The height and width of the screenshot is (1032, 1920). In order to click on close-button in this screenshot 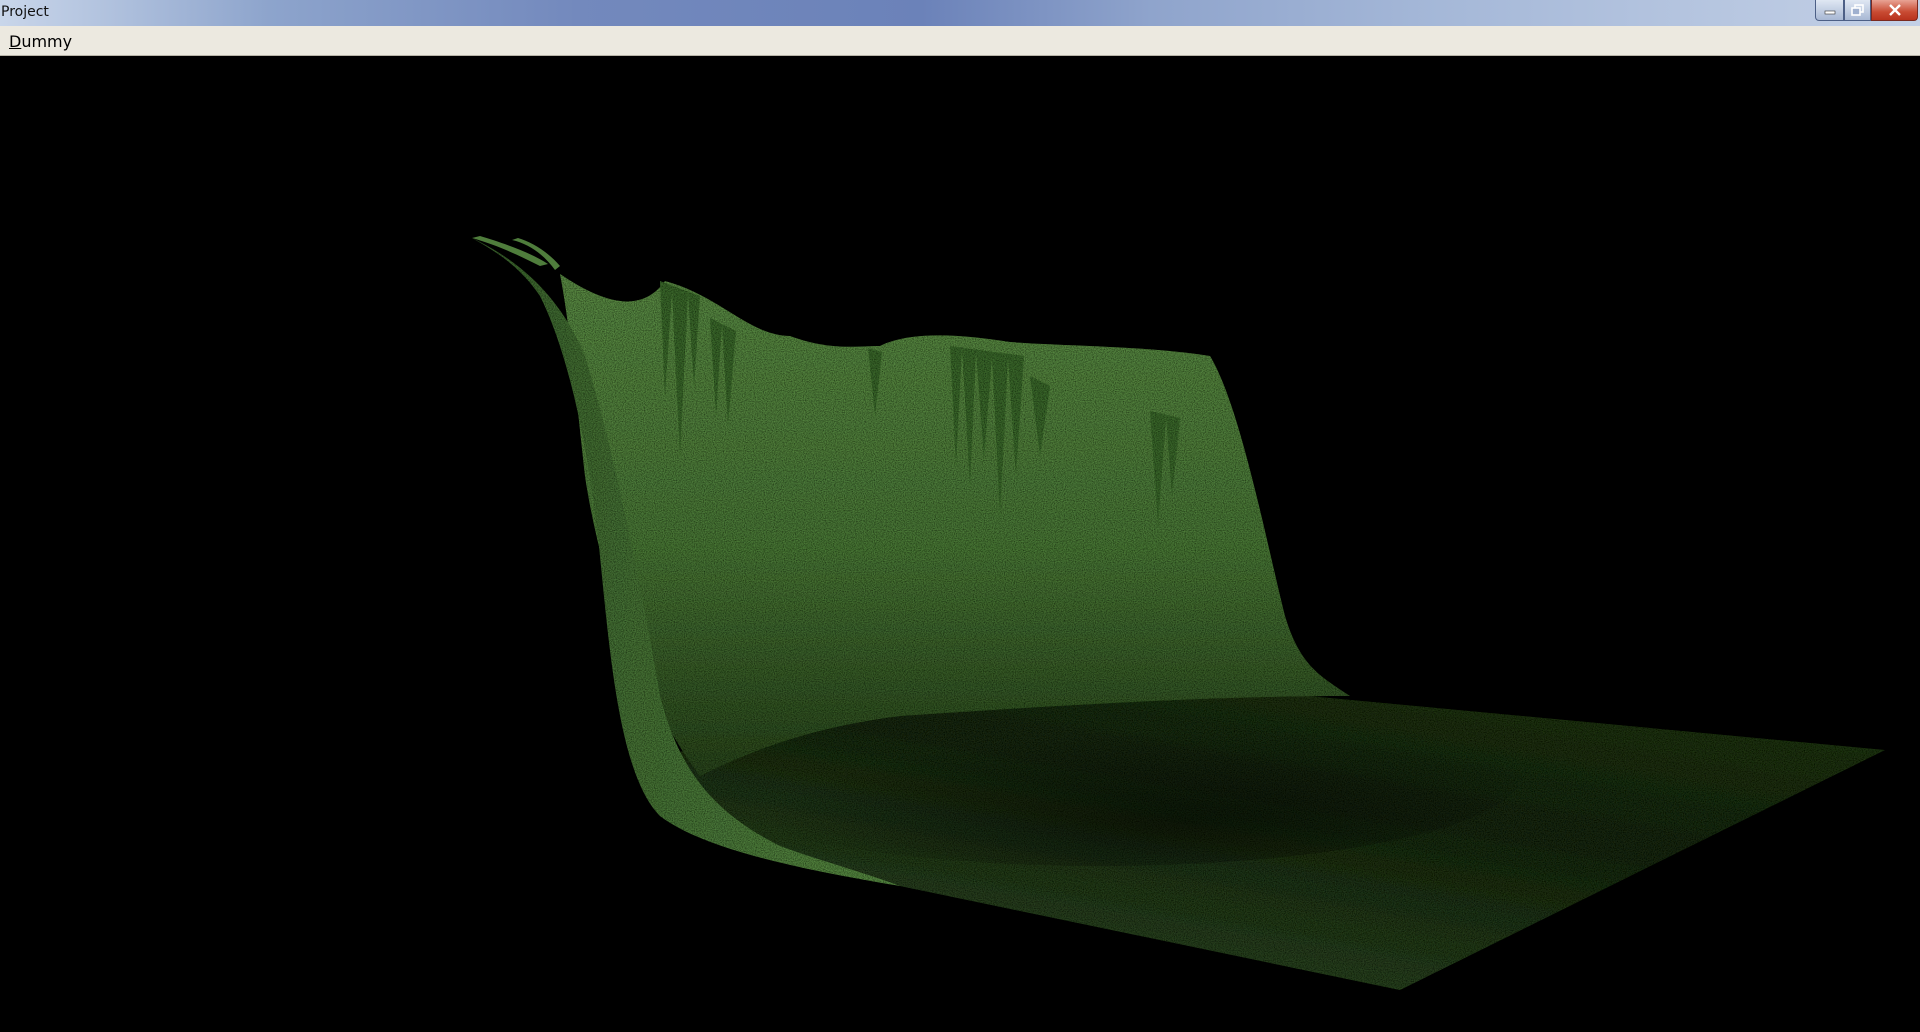, I will do `click(1894, 10)`.